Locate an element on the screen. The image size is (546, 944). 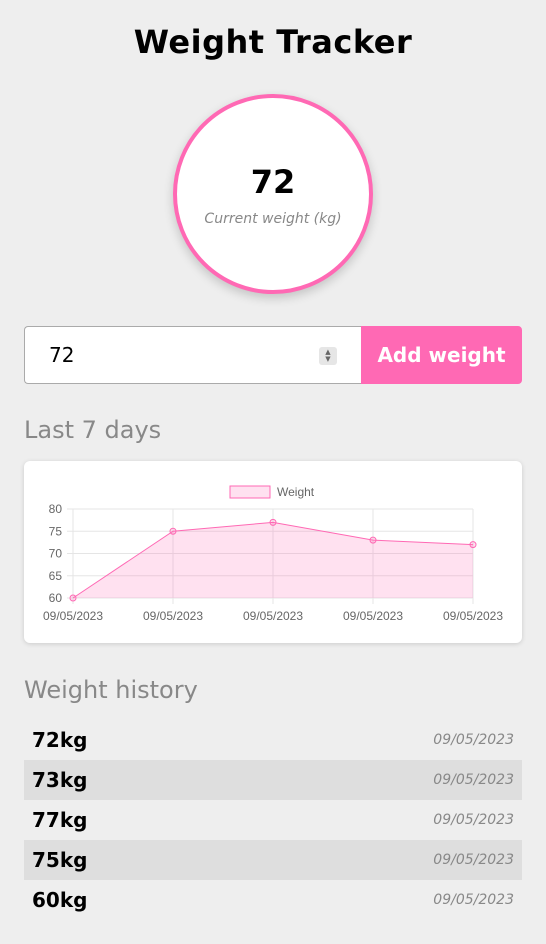
current-weight-value: 72 is located at coordinates (273, 182).